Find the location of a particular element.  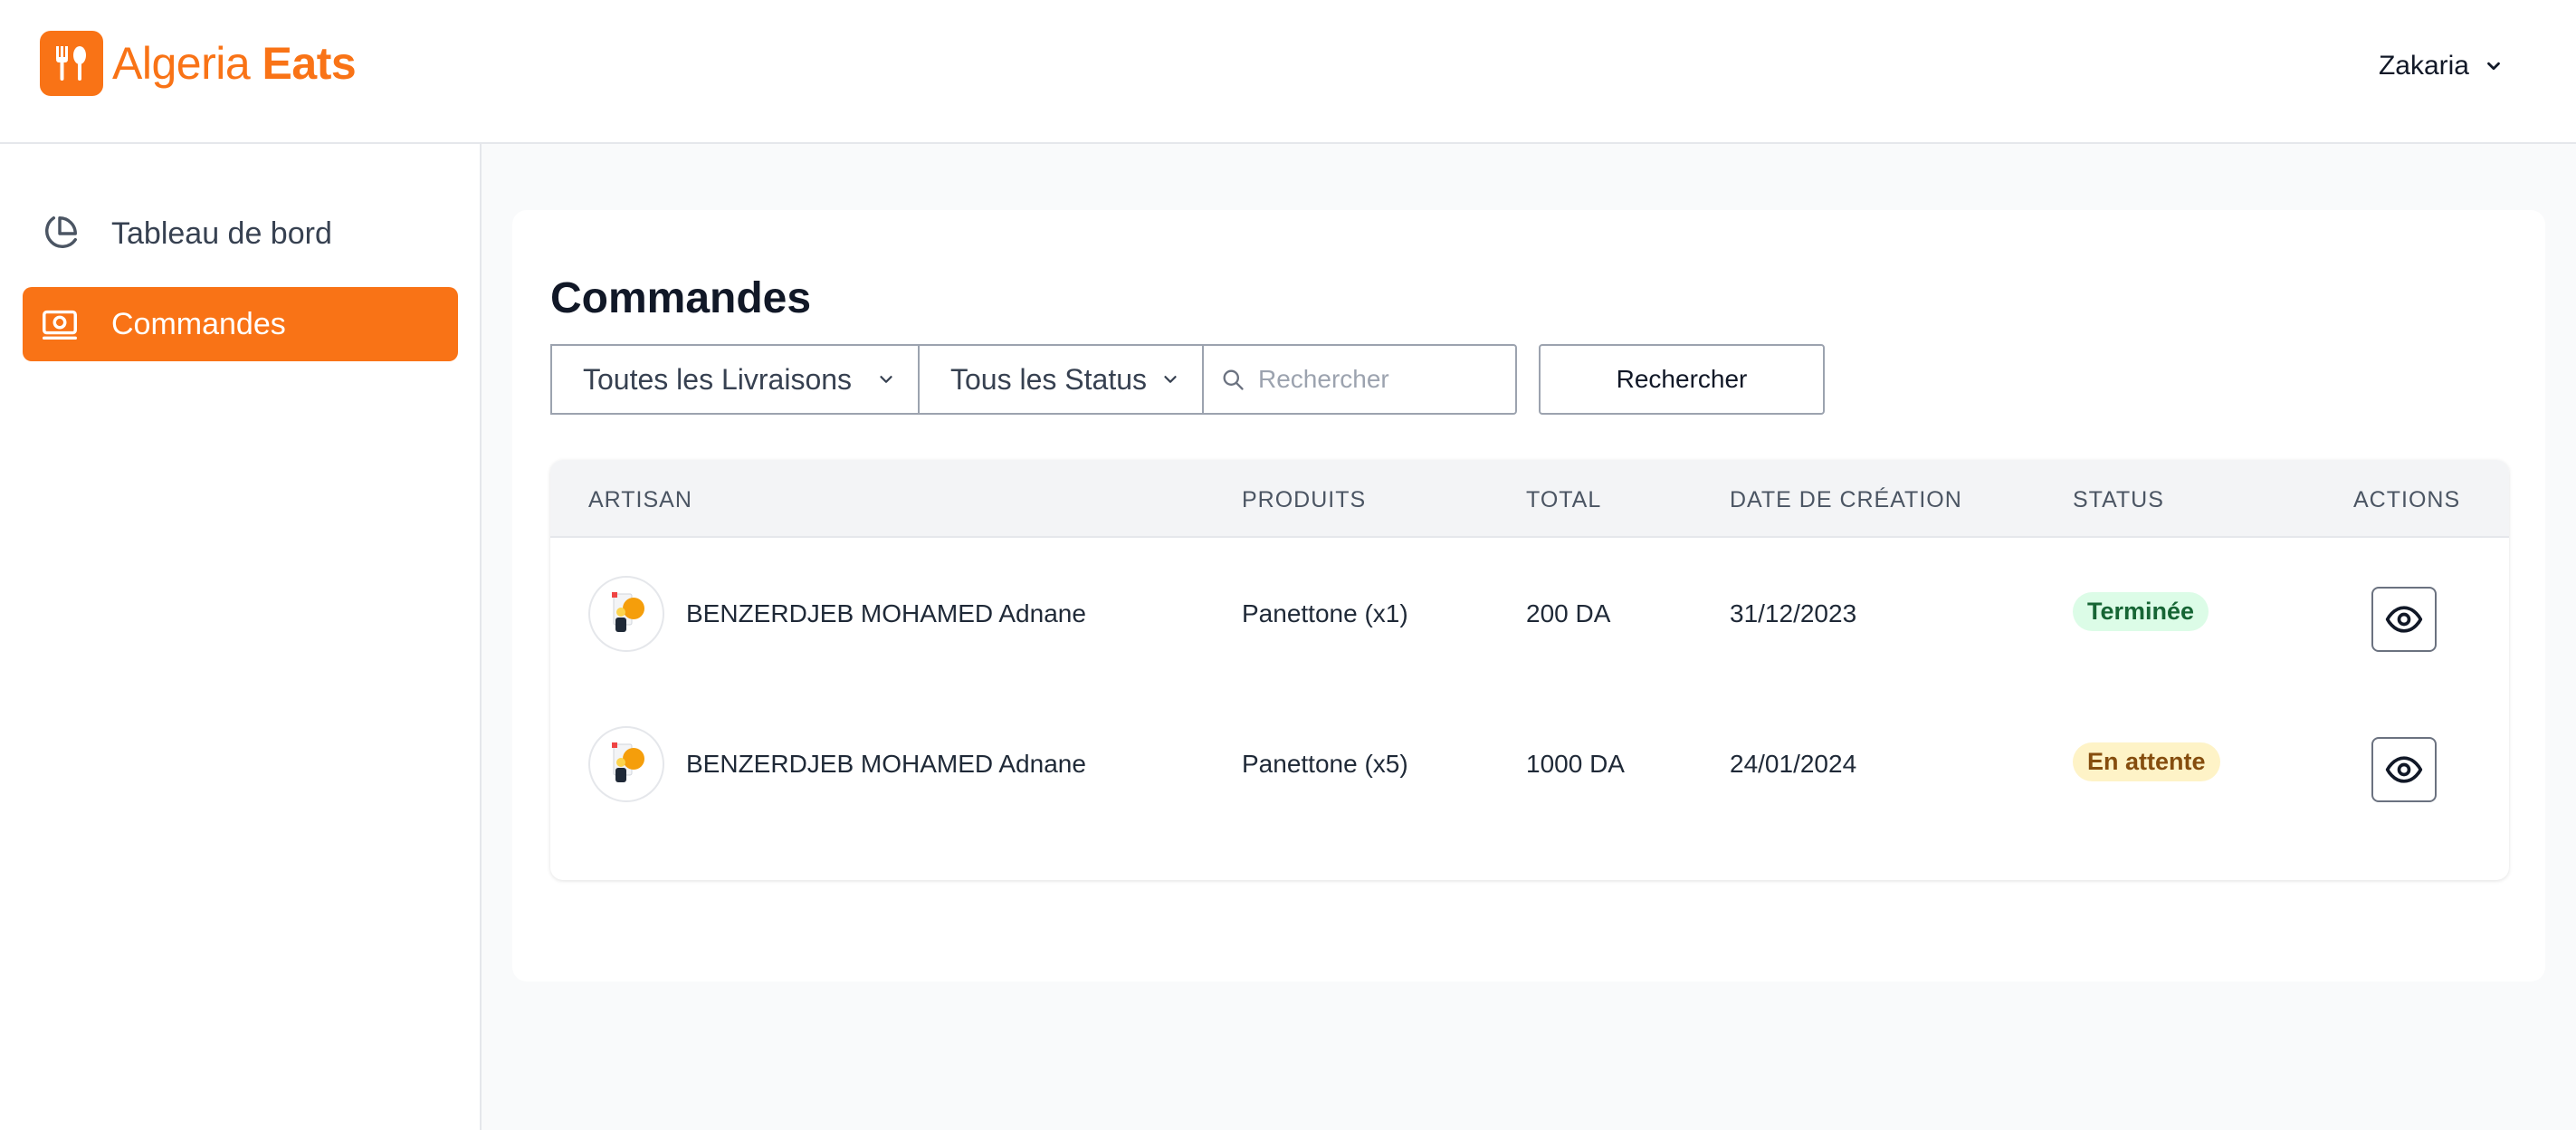

fork-spoon-icon is located at coordinates (72, 63).